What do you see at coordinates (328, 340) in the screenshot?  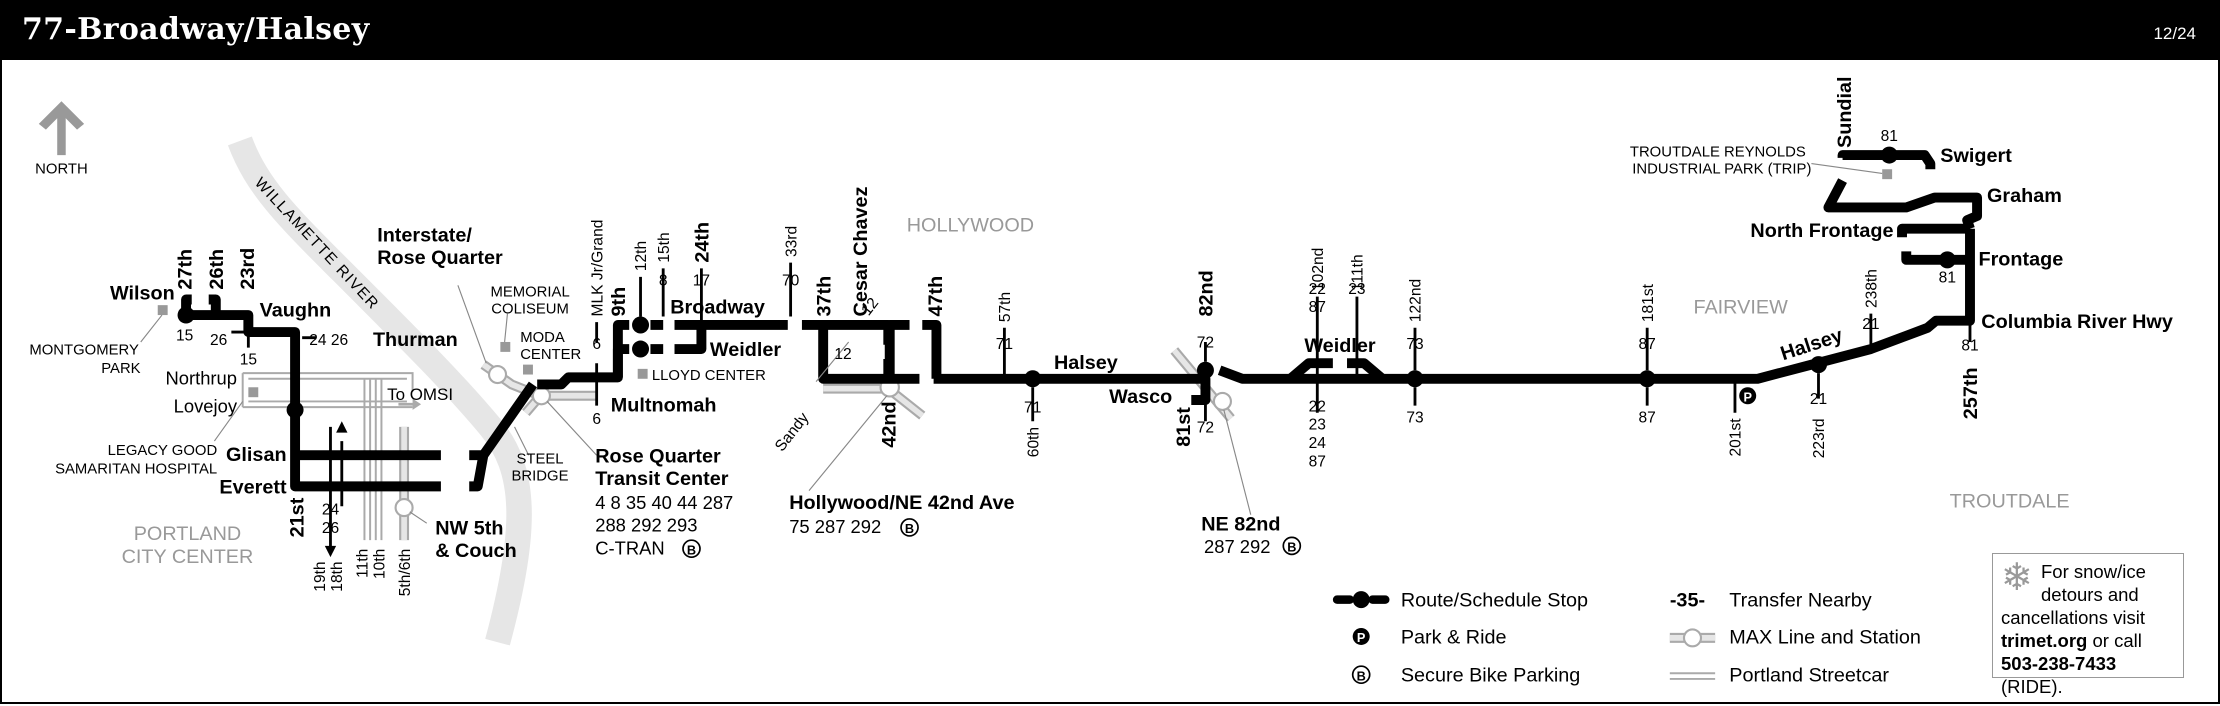 I see `svg-text: 24 26` at bounding box center [328, 340].